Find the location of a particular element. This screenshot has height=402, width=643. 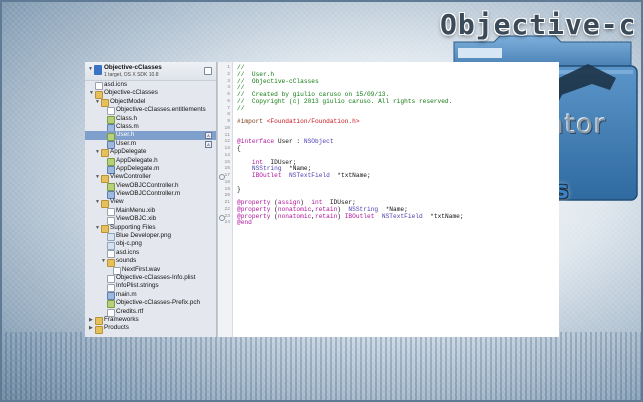

line-number: 10 is located at coordinates (227, 128).